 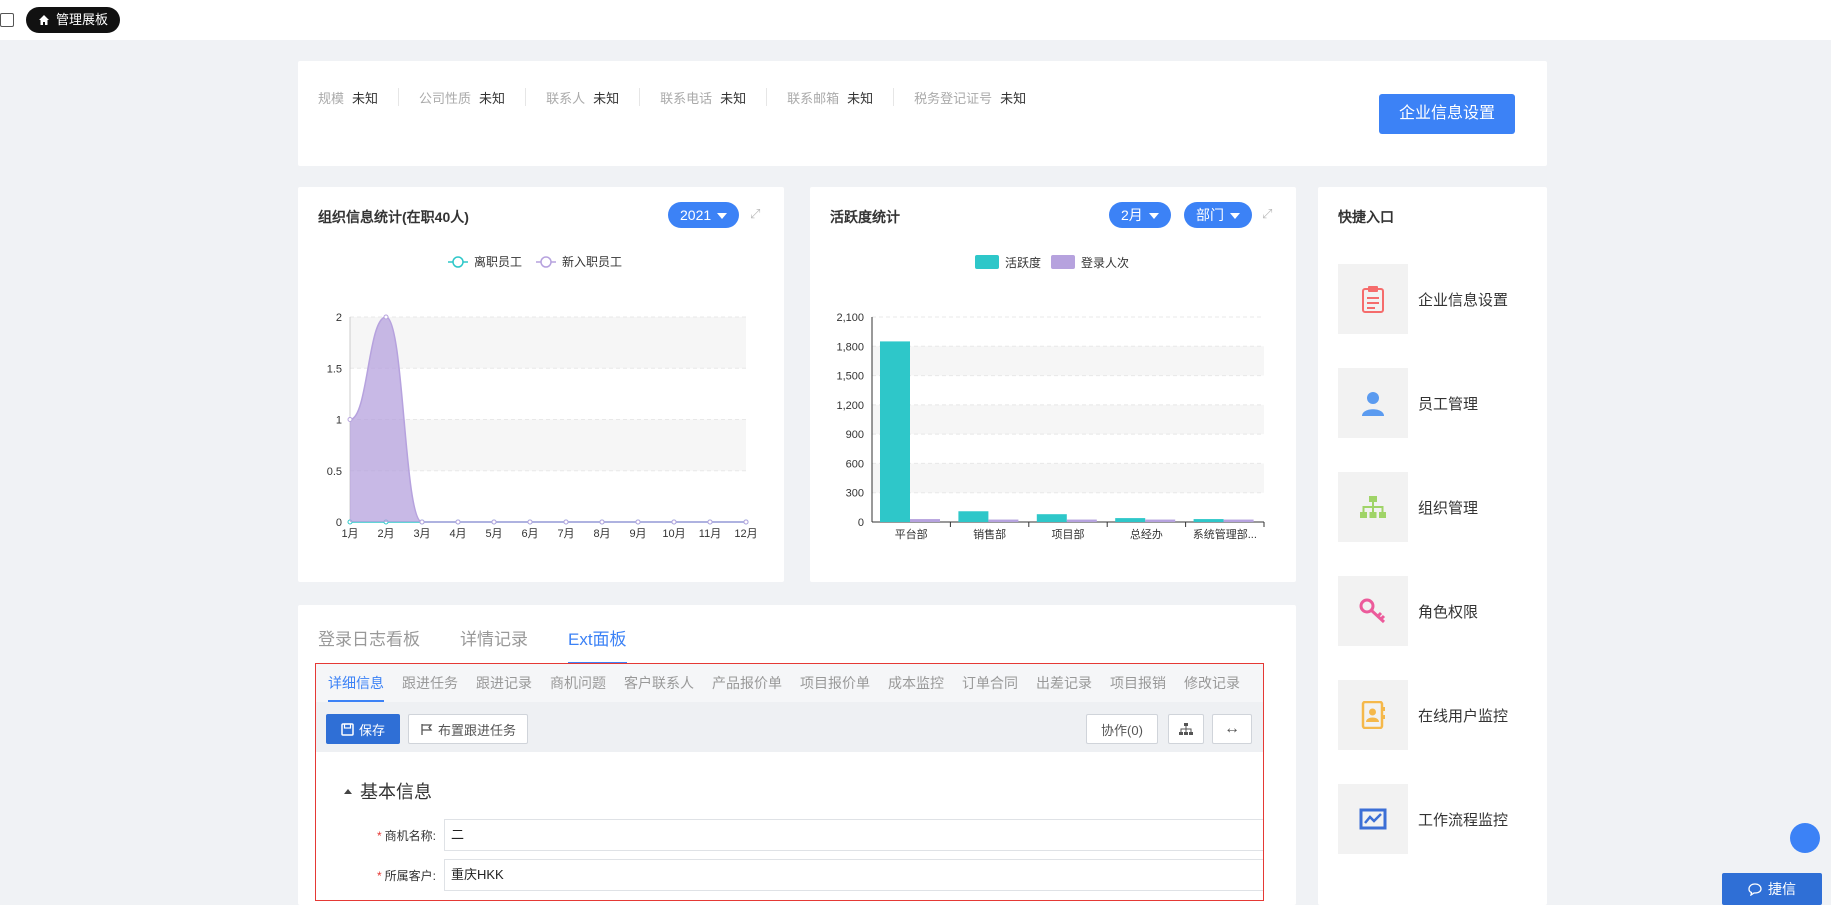 I want to click on tab-detail-records: 详情记录, so click(x=494, y=644).